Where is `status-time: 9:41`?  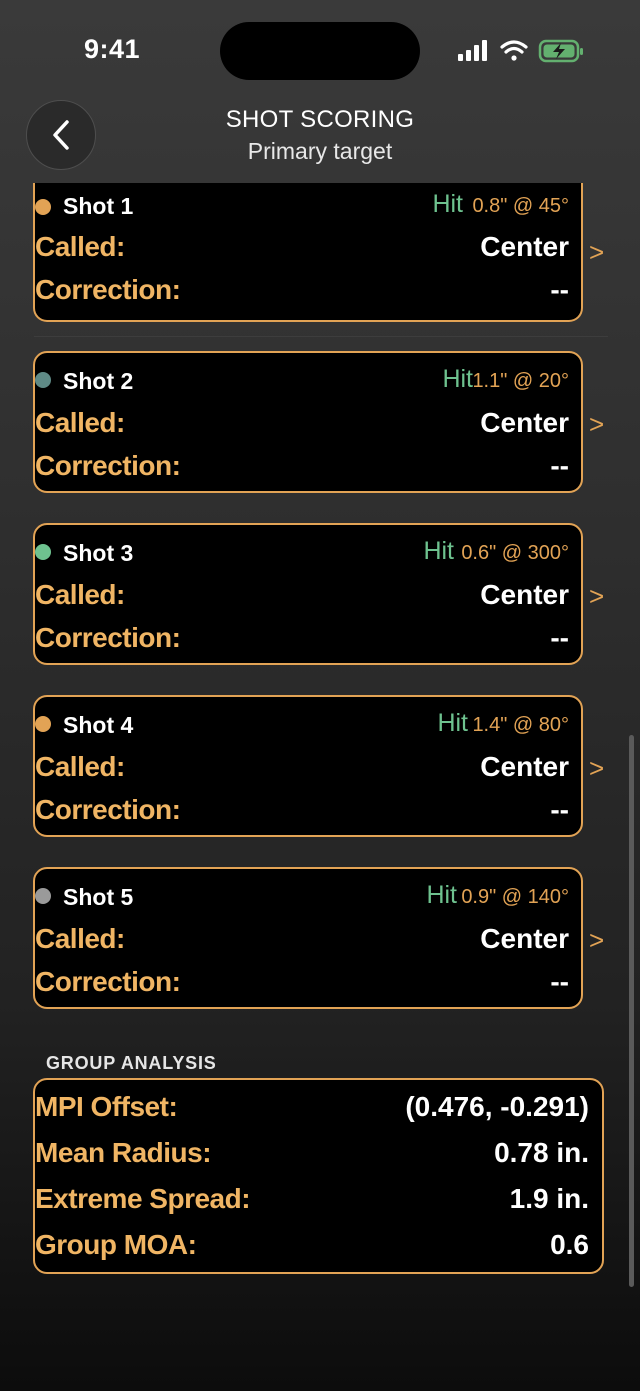
status-time: 9:41 is located at coordinates (112, 49).